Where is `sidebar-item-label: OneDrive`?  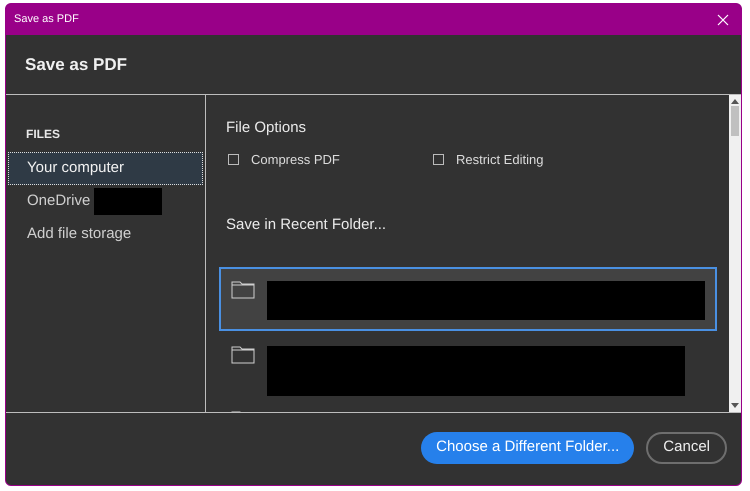 sidebar-item-label: OneDrive is located at coordinates (58, 201).